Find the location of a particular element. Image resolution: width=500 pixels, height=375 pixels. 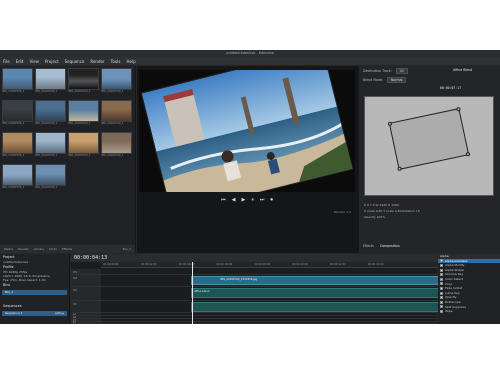

effect-item: Wipe is located at coordinates (469, 311).